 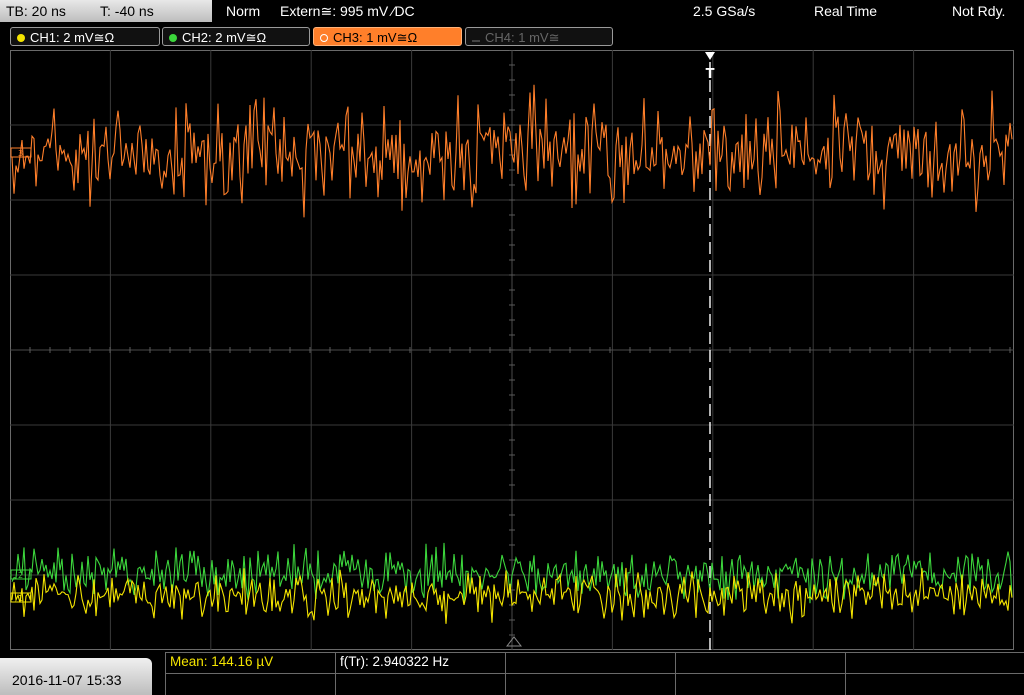 I want to click on ch2-marker-label: 2, so click(x=20, y=575).